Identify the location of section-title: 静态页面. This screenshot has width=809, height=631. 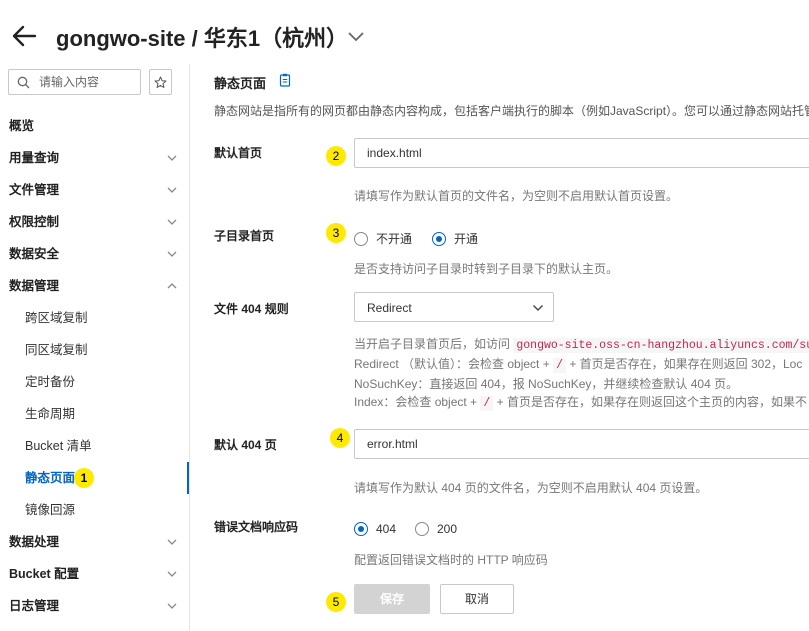
(240, 83).